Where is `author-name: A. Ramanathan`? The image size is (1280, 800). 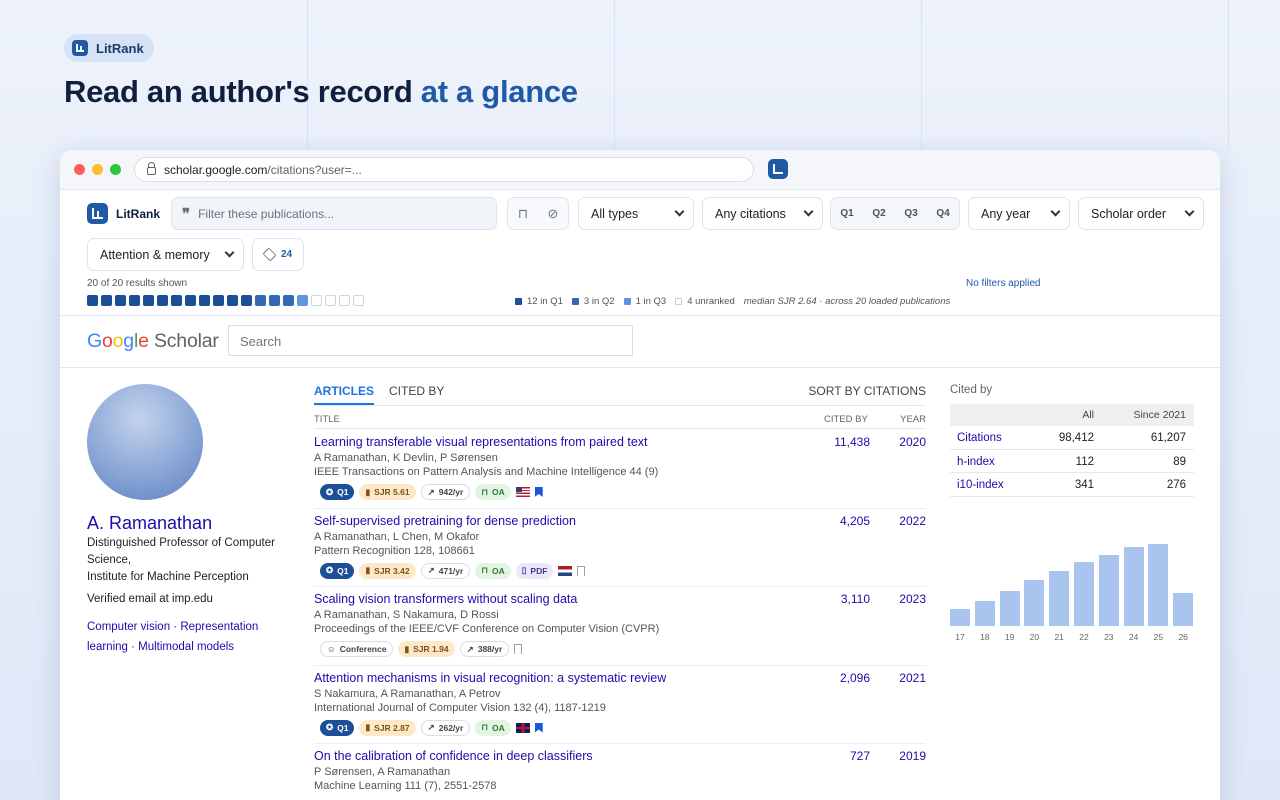
author-name: A. Ramanathan is located at coordinates (149, 523).